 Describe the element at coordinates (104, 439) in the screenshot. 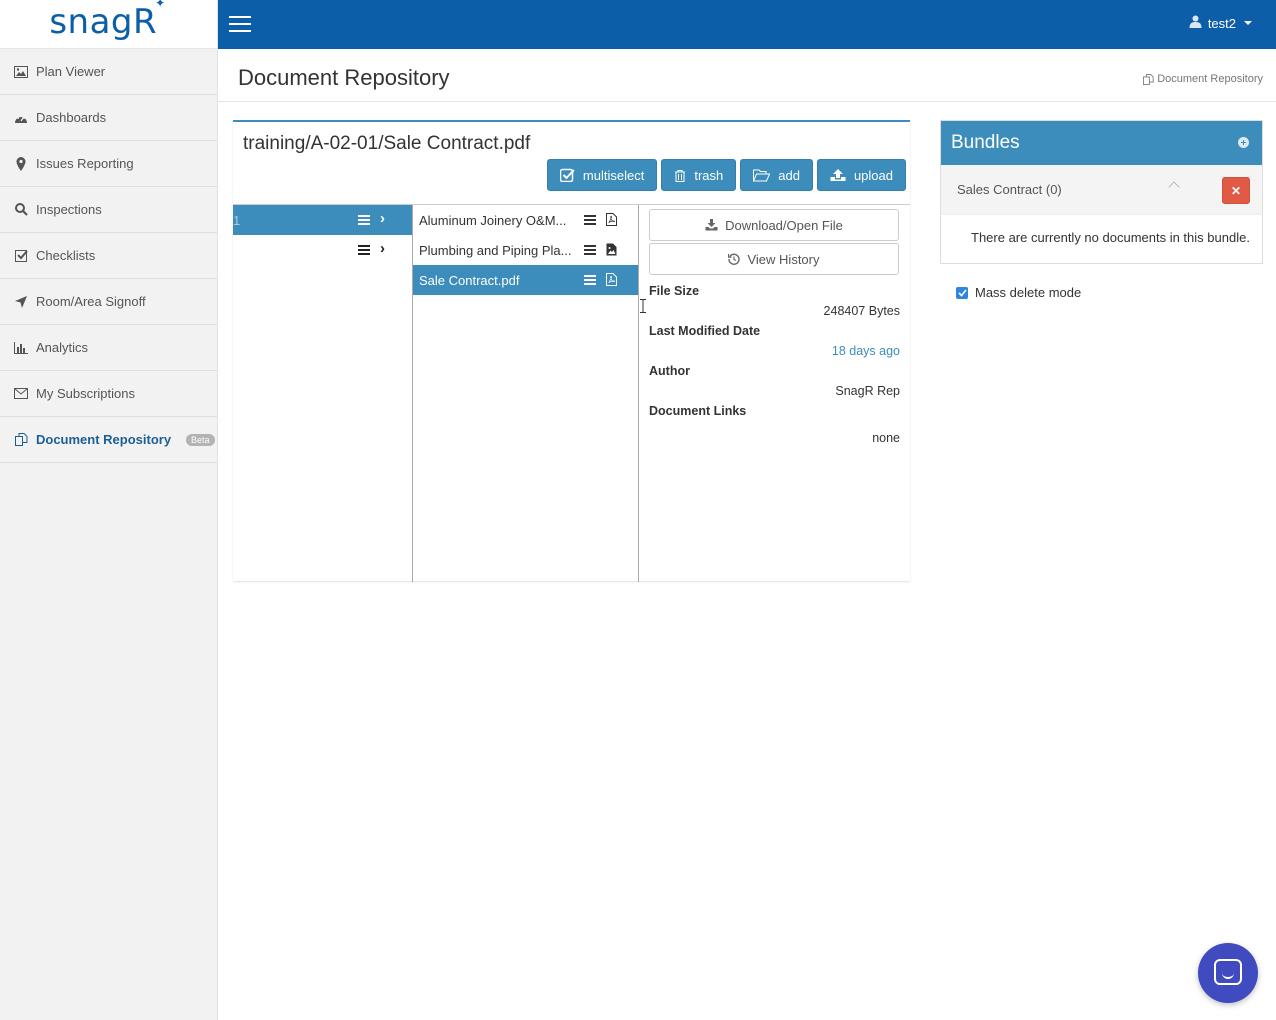

I see `sidebar-item-label: Document Repository` at that location.